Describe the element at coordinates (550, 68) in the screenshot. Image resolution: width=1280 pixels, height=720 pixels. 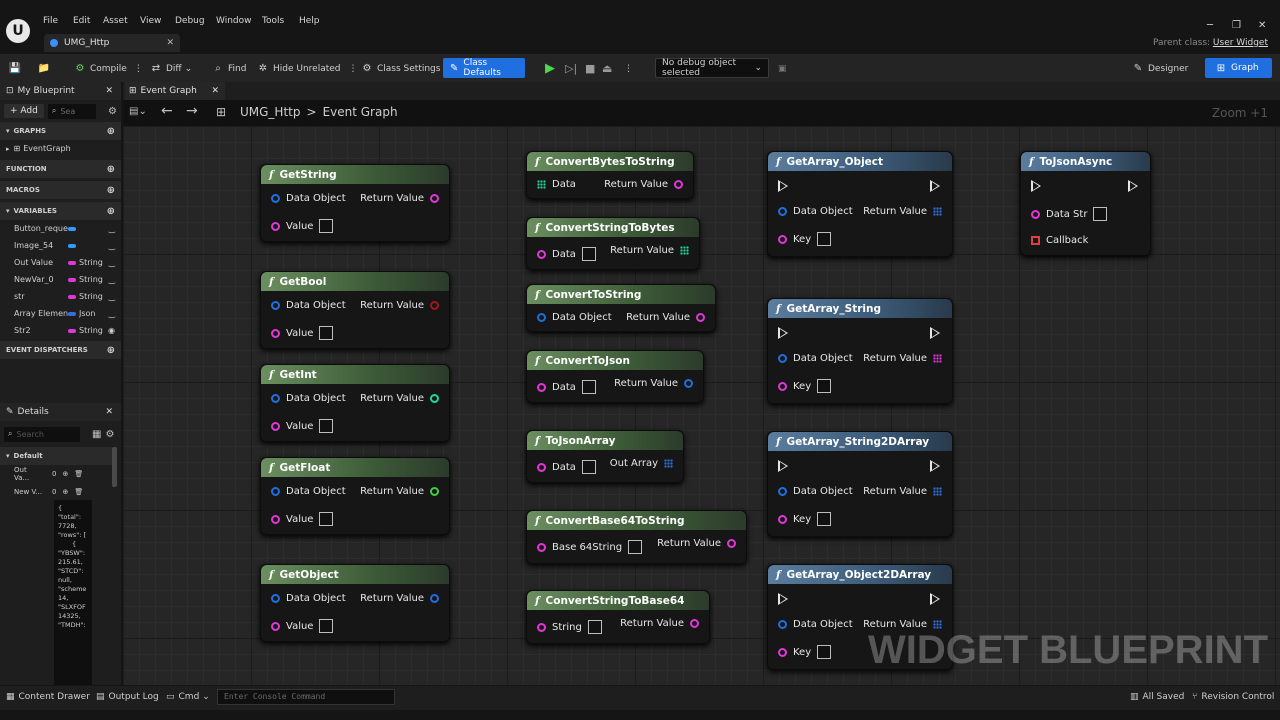
I see `play-icon: ▶` at that location.